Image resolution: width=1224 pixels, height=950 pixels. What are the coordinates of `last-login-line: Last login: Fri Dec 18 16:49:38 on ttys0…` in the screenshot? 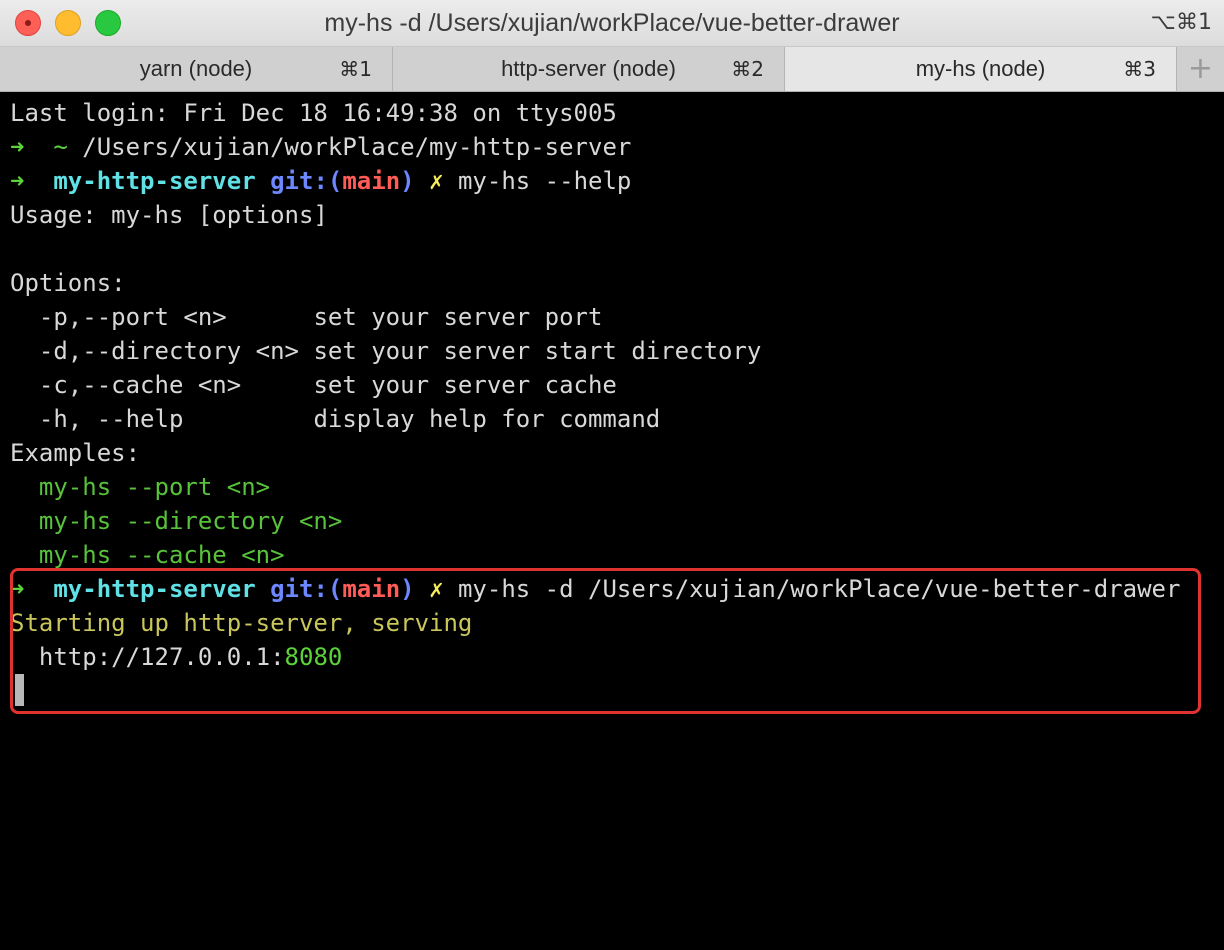 It's located at (313, 113).